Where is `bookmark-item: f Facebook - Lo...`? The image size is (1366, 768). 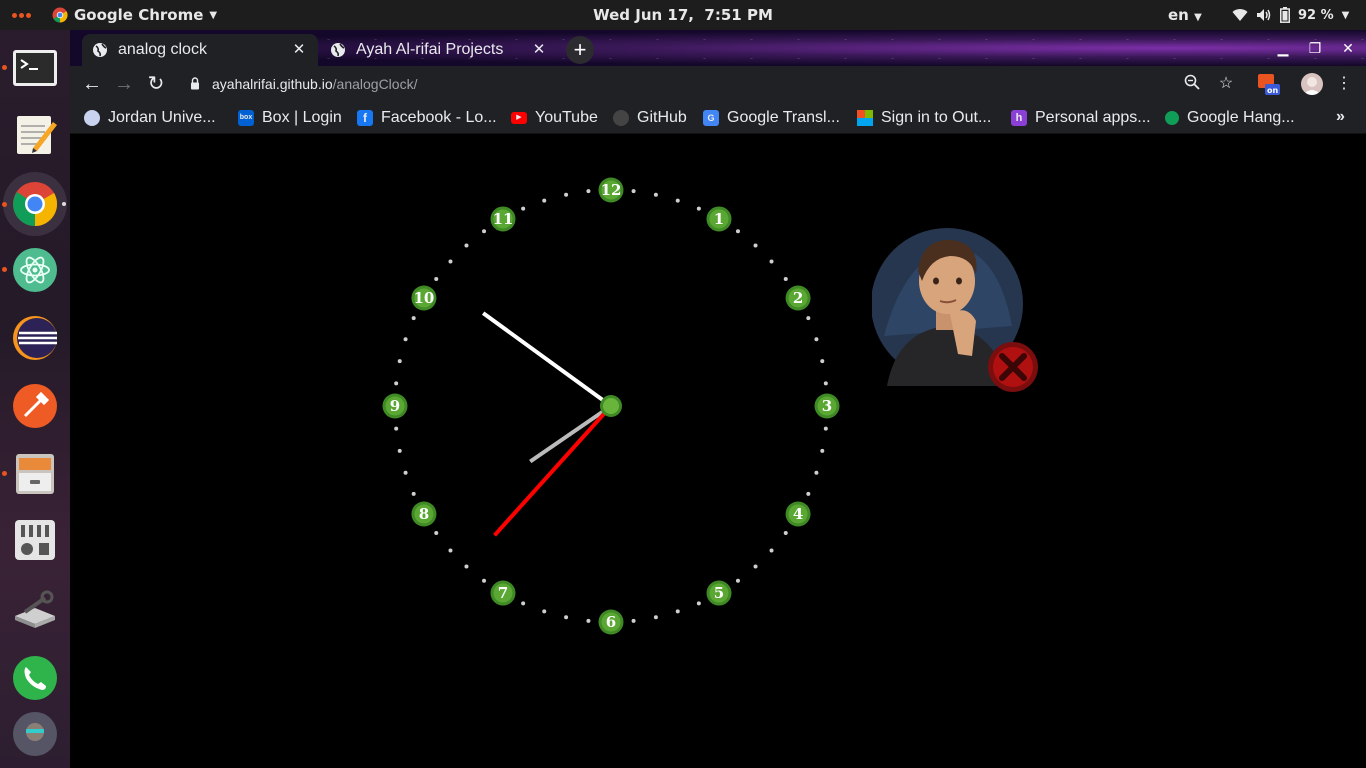
bookmark-item: f Facebook - Lo... is located at coordinates (427, 118).